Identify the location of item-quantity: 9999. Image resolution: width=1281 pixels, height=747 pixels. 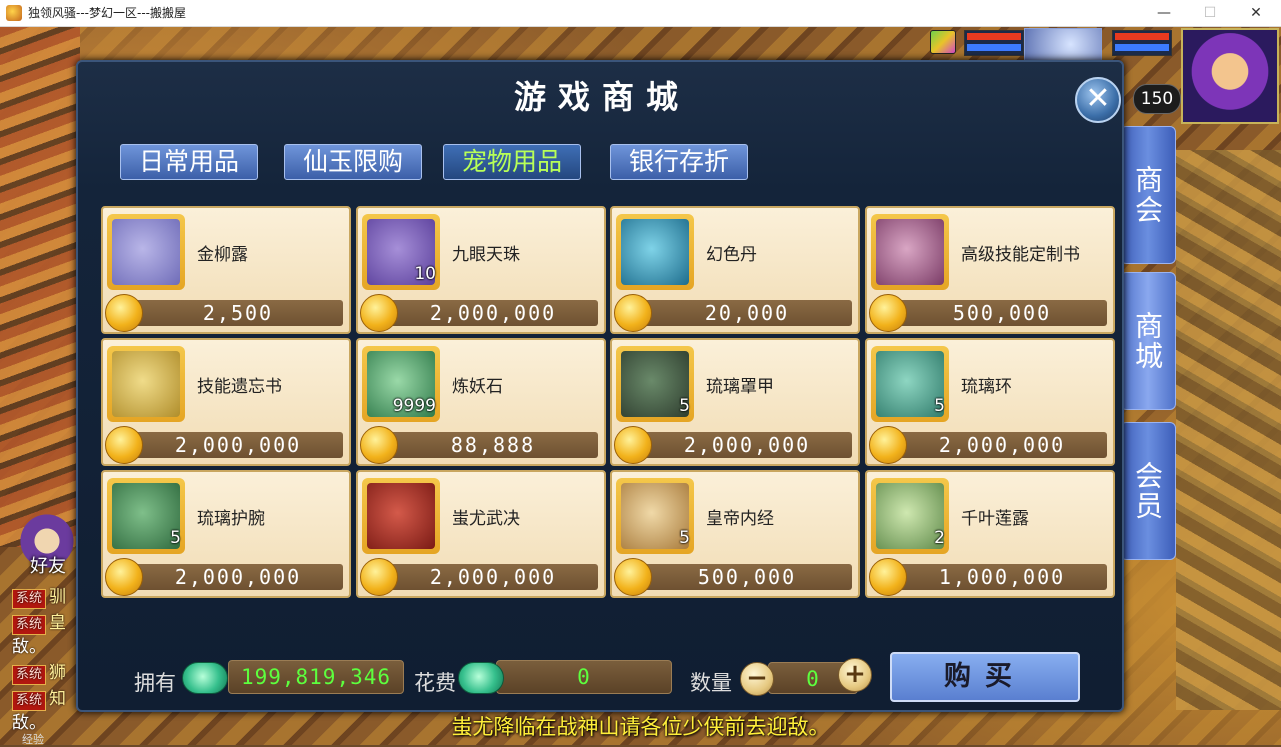
(414, 406).